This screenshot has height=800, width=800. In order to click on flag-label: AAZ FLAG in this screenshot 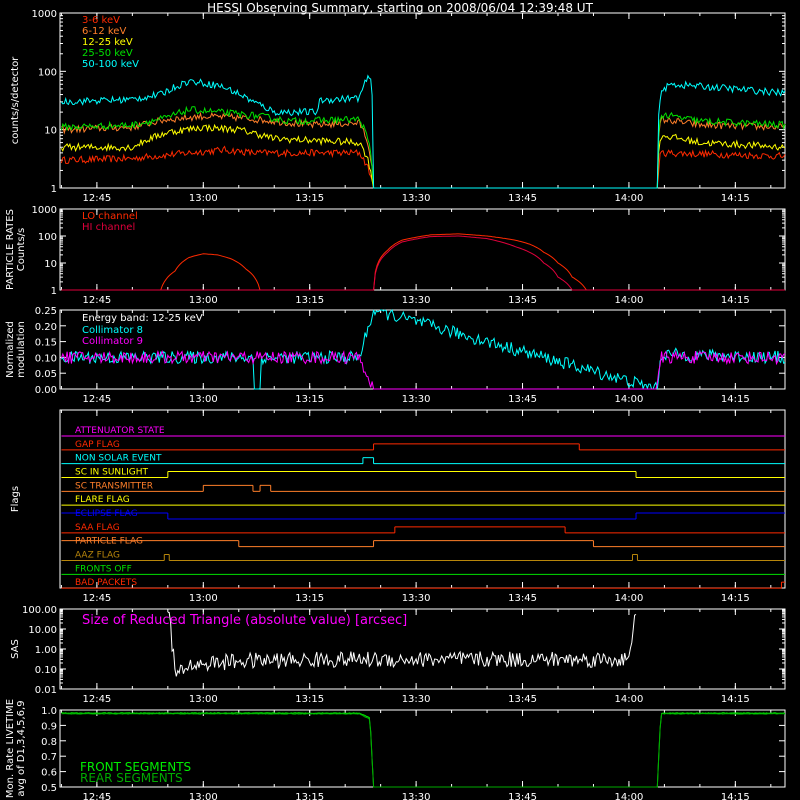, I will do `click(97, 556)`.